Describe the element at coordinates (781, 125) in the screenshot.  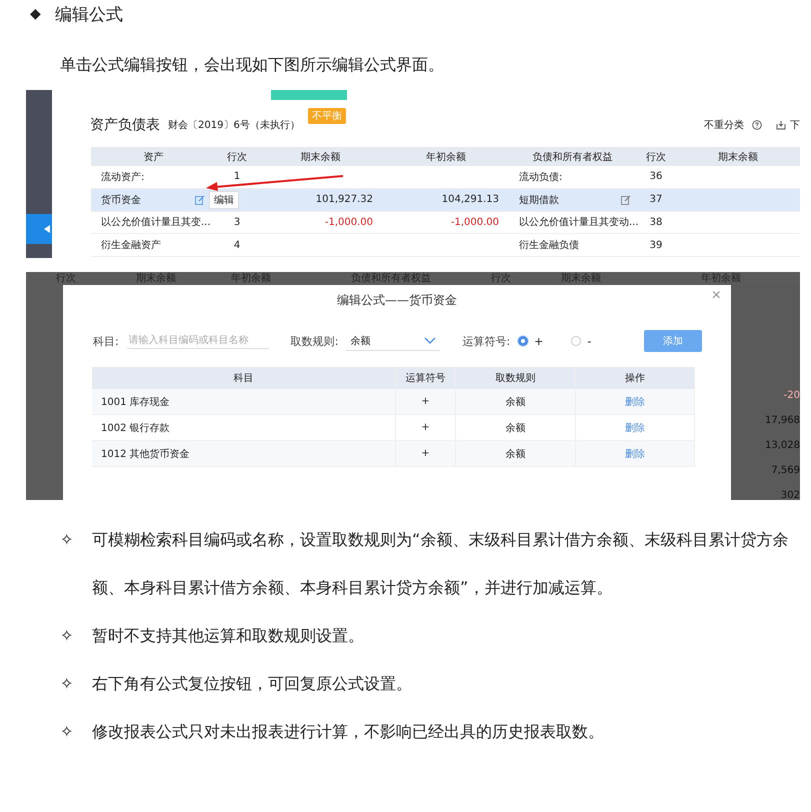
I see `download-icon` at that location.